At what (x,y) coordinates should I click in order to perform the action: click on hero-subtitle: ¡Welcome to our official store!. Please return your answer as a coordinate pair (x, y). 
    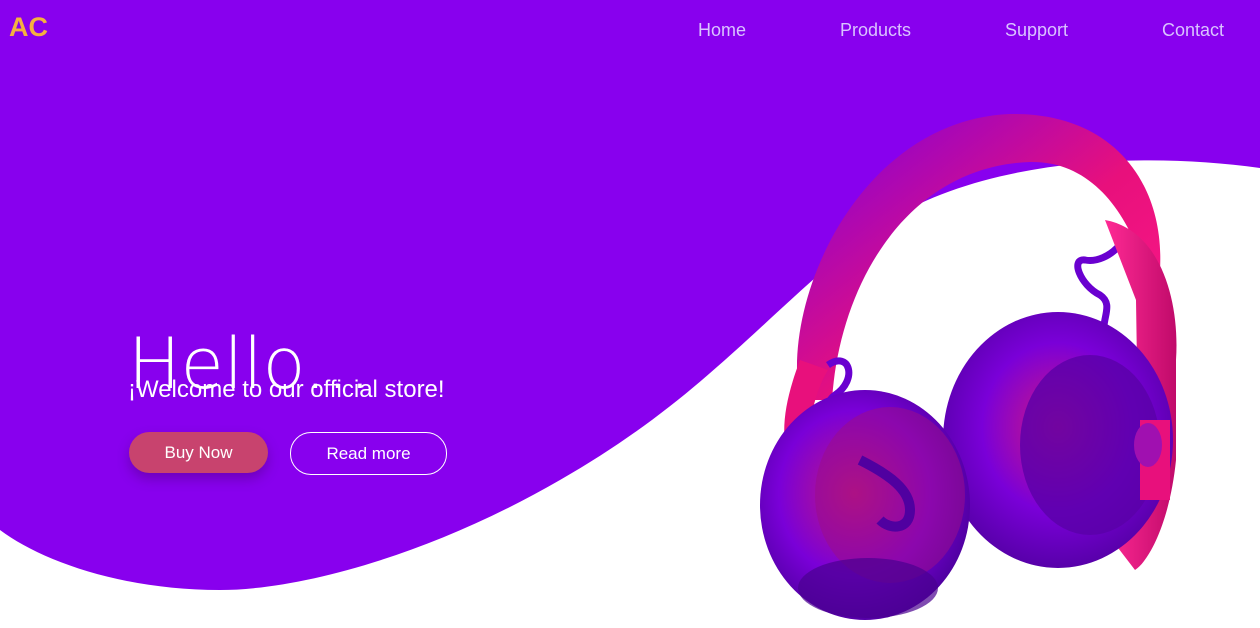
    Looking at the image, I should click on (286, 389).